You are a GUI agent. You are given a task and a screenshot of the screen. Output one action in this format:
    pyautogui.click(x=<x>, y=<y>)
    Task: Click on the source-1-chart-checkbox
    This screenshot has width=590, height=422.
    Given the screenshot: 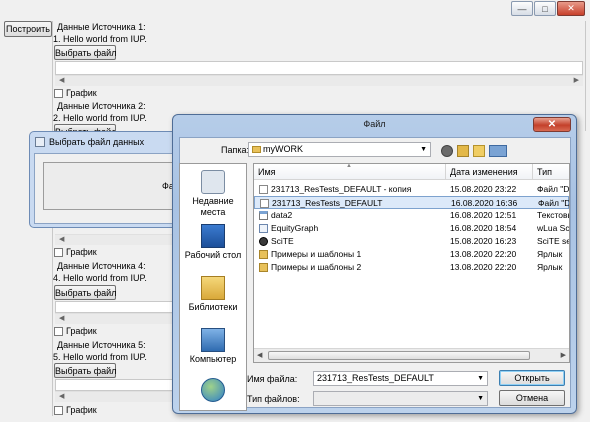 What is the action you would take?
    pyautogui.click(x=58, y=93)
    